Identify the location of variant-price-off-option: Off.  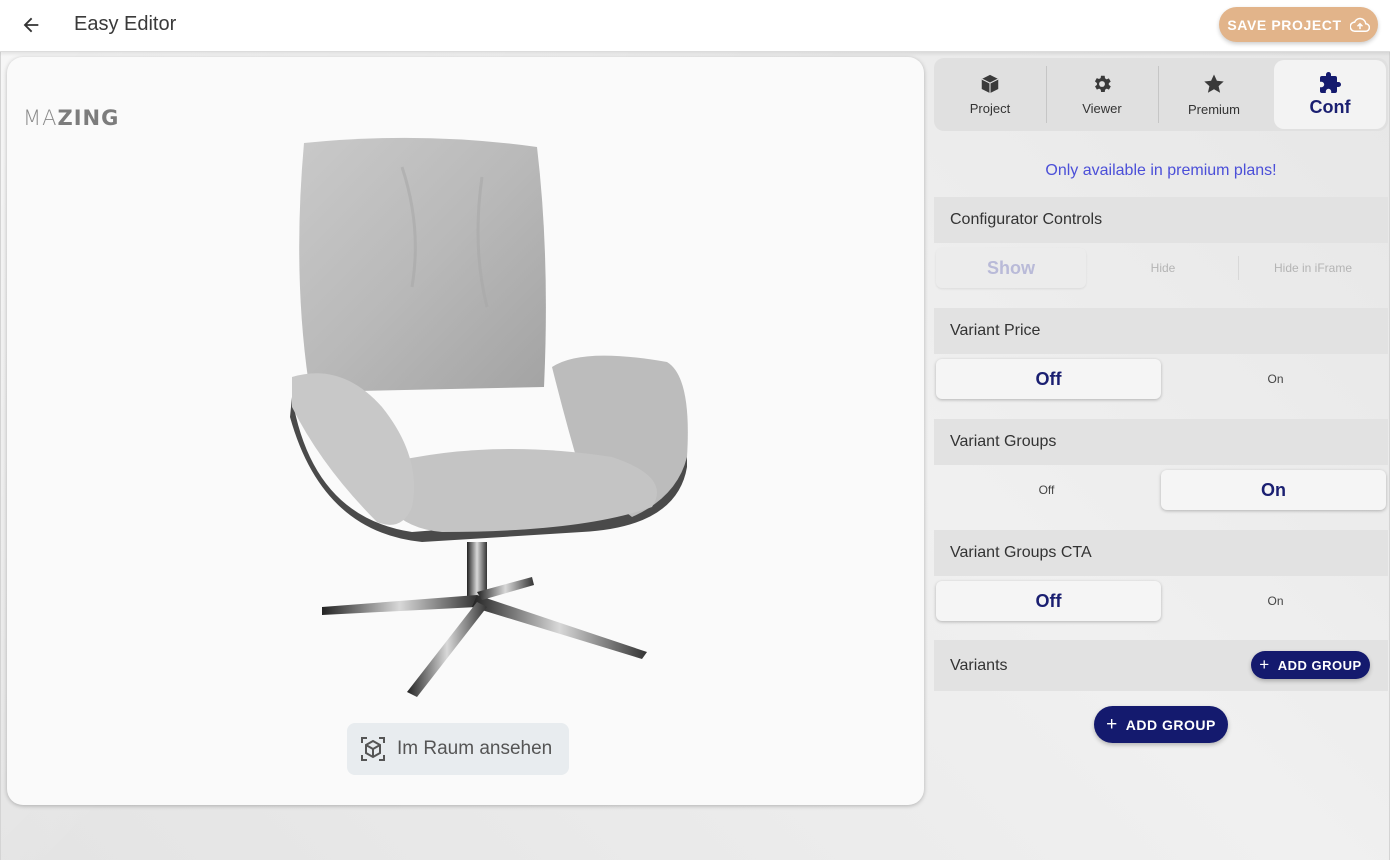
(1048, 379).